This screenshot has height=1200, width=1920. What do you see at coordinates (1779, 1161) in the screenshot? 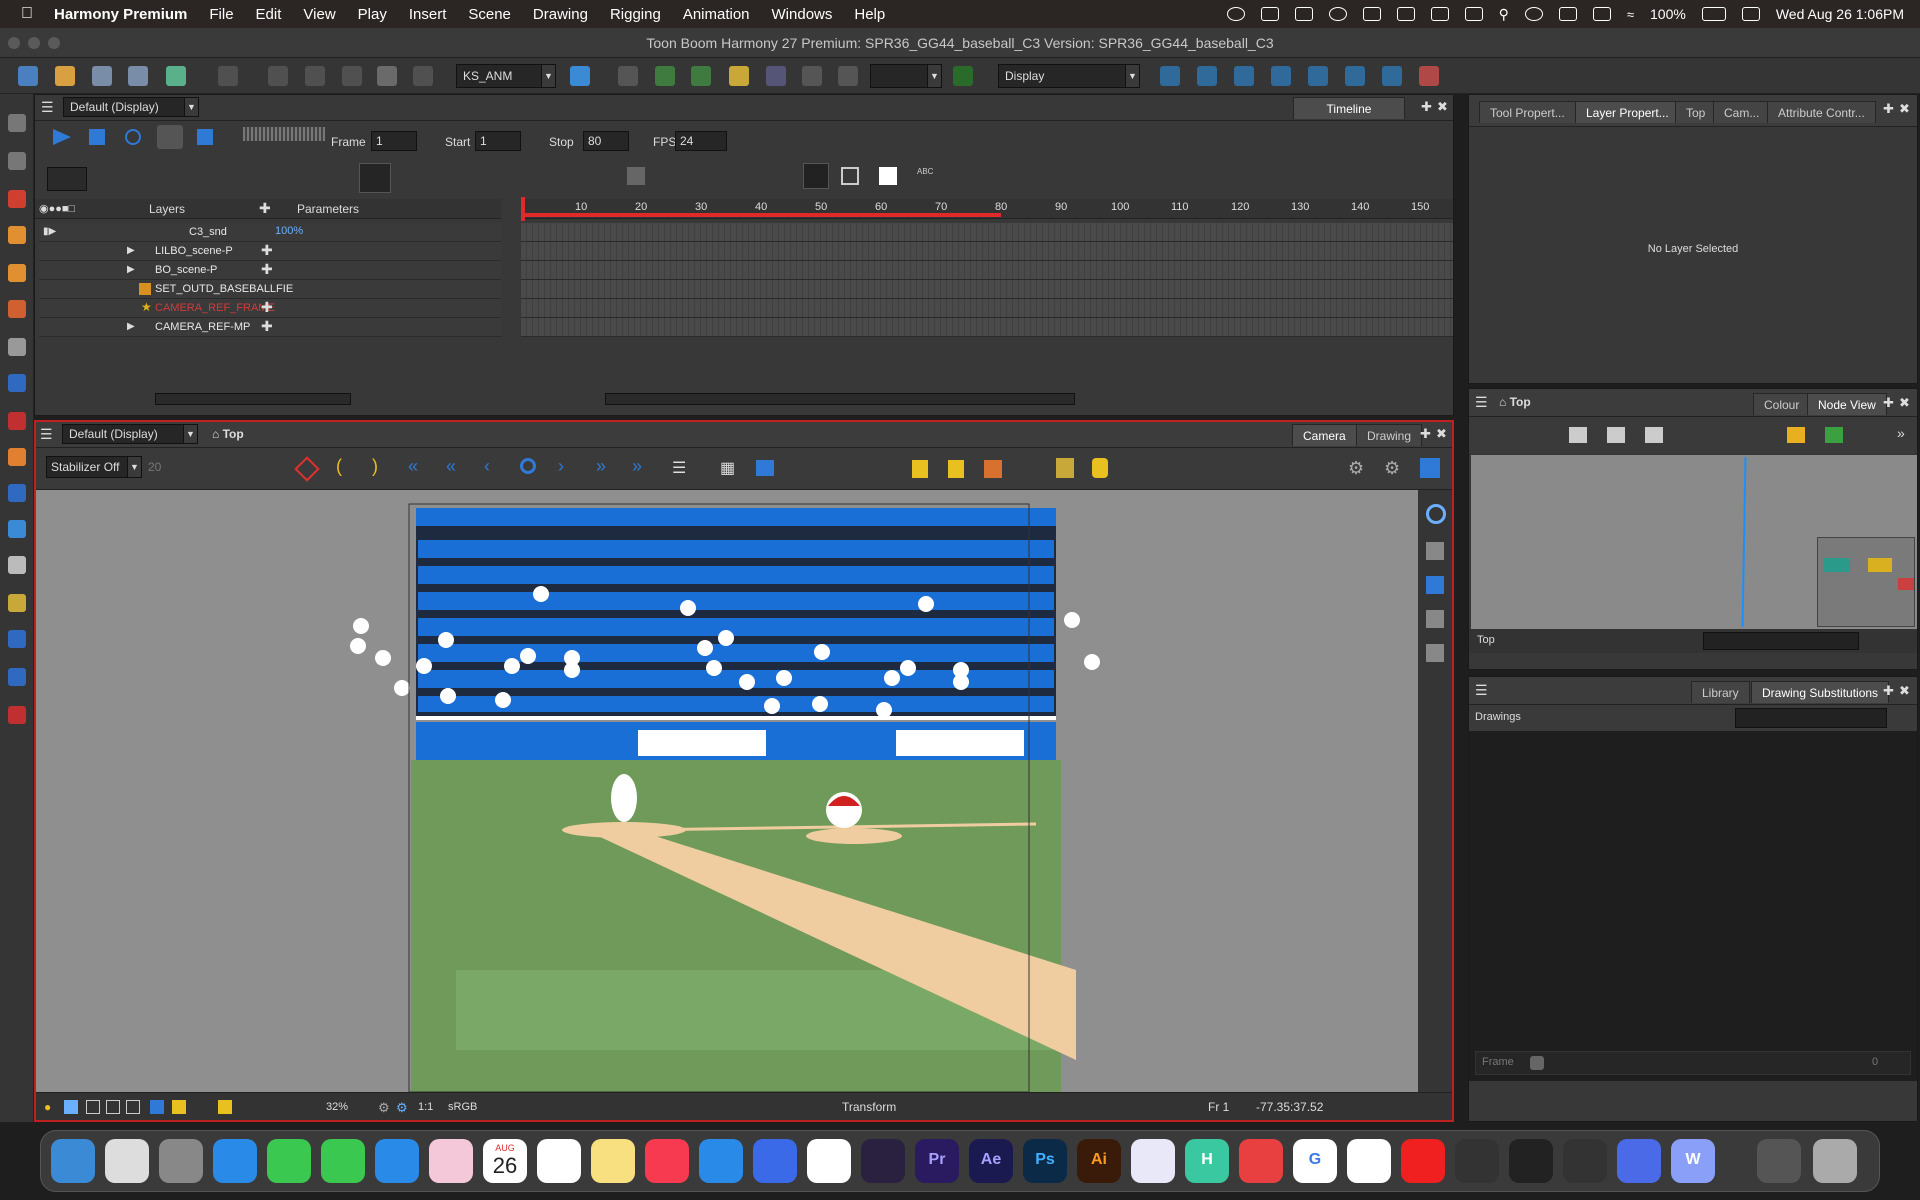
I see `dock-downloads-icon` at bounding box center [1779, 1161].